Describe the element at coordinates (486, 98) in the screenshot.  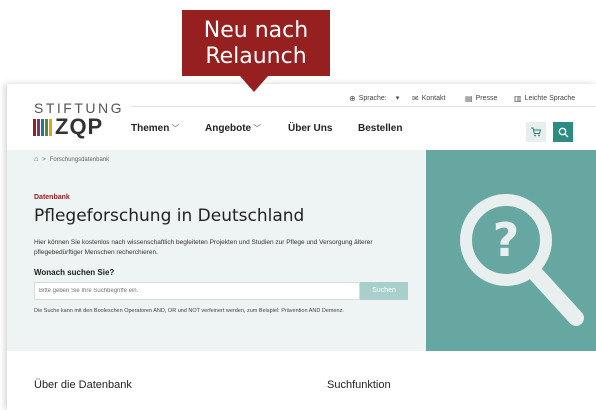
I see `press-label: Presse` at that location.